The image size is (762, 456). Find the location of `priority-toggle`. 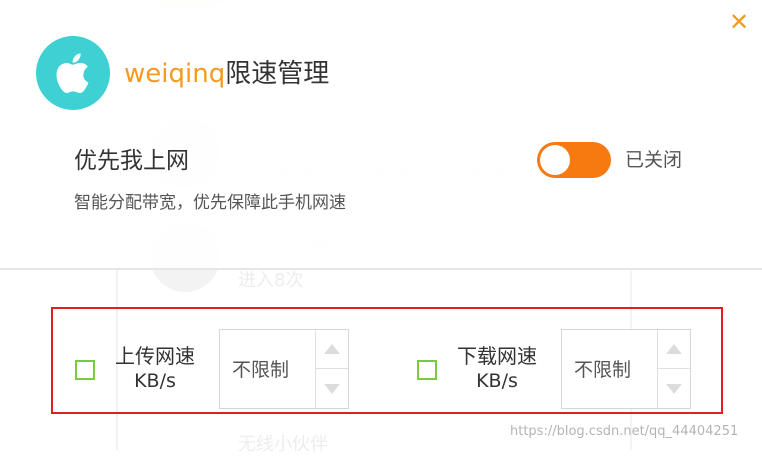

priority-toggle is located at coordinates (574, 160).